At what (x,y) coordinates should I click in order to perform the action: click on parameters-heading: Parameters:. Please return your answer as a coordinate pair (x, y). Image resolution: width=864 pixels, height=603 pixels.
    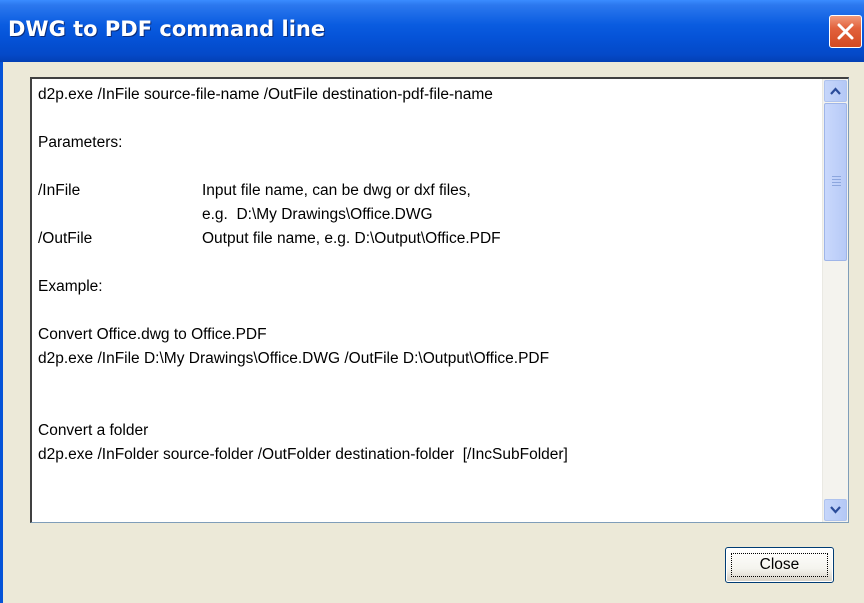
    Looking at the image, I should click on (80, 142).